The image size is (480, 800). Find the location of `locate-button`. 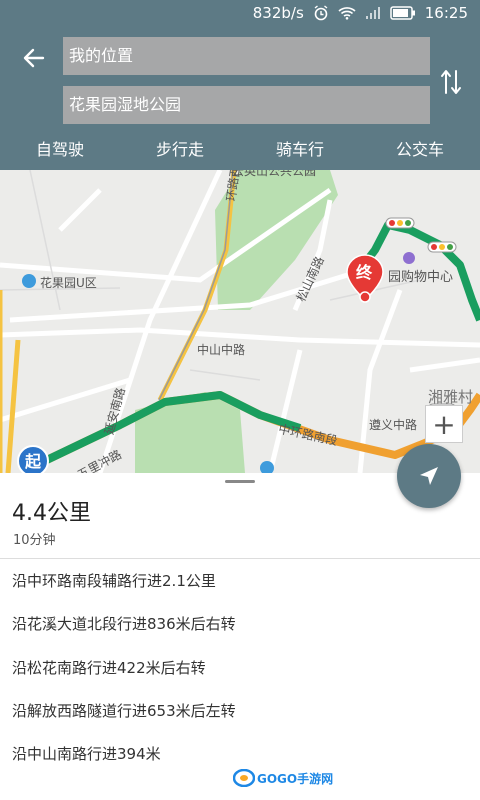

locate-button is located at coordinates (429, 476).